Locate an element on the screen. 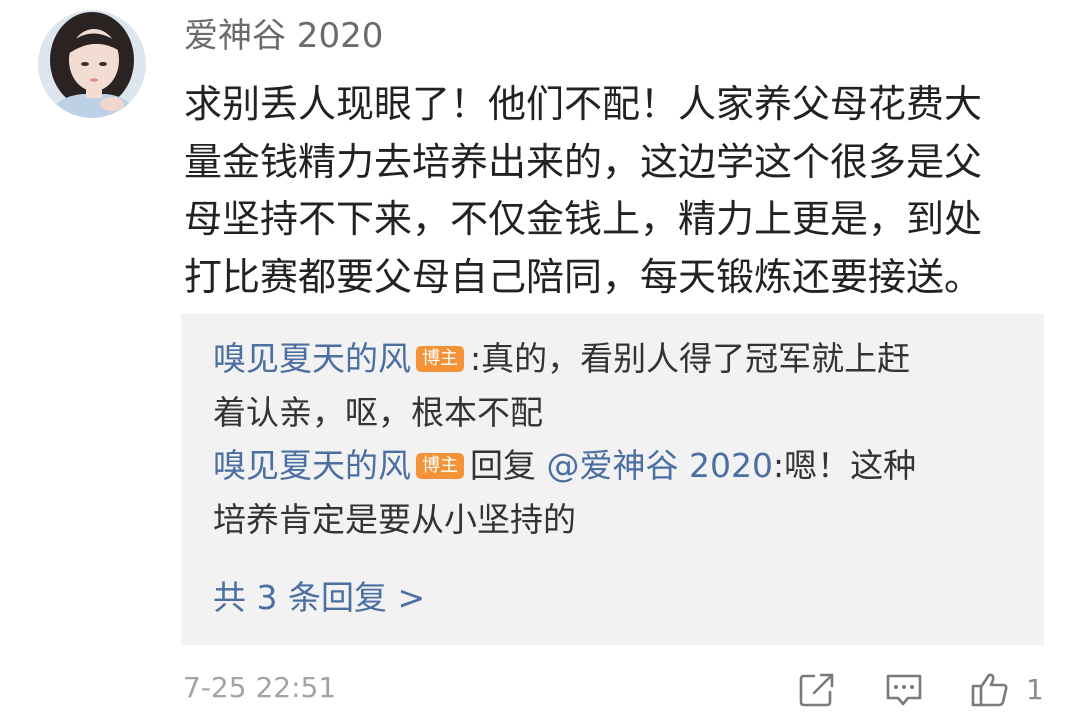 Image resolution: width=1080 pixels, height=720 pixels. comment-button is located at coordinates (904, 690).